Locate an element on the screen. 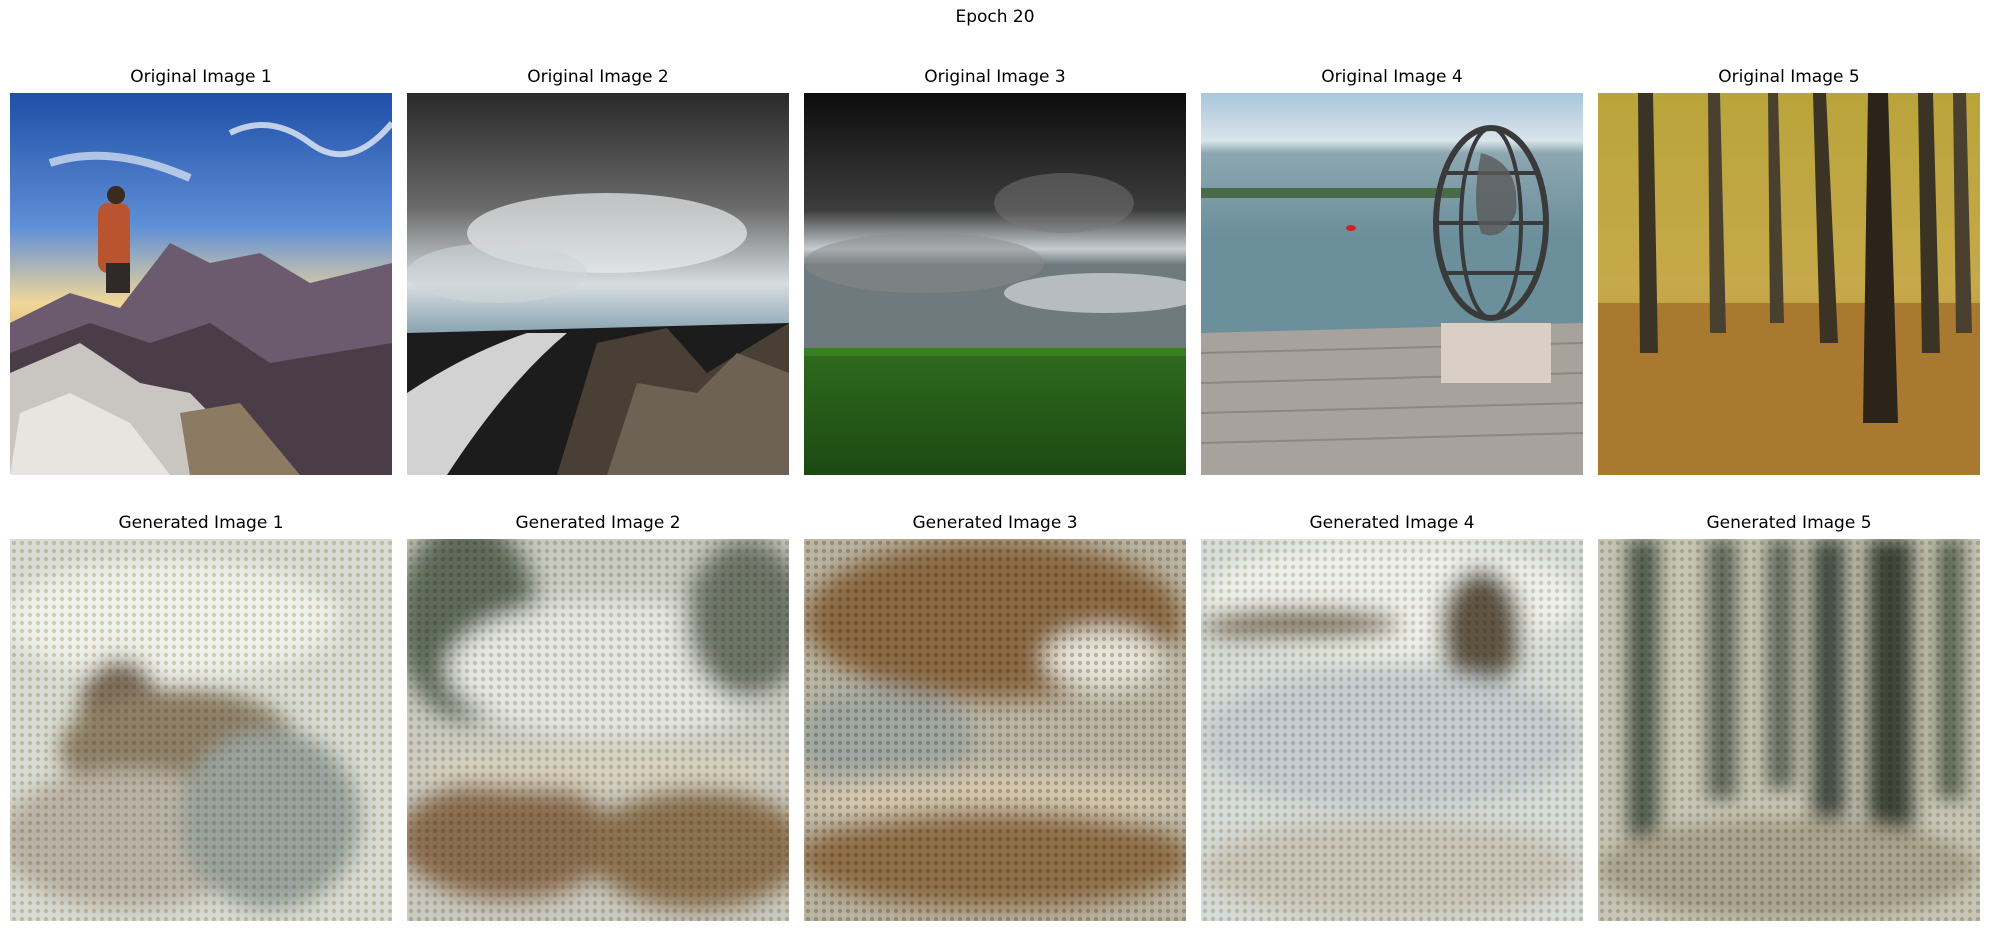 Image resolution: width=1990 pixels, height=930 pixels. generated-title-4: Generated Image 4 is located at coordinates (1392, 523).